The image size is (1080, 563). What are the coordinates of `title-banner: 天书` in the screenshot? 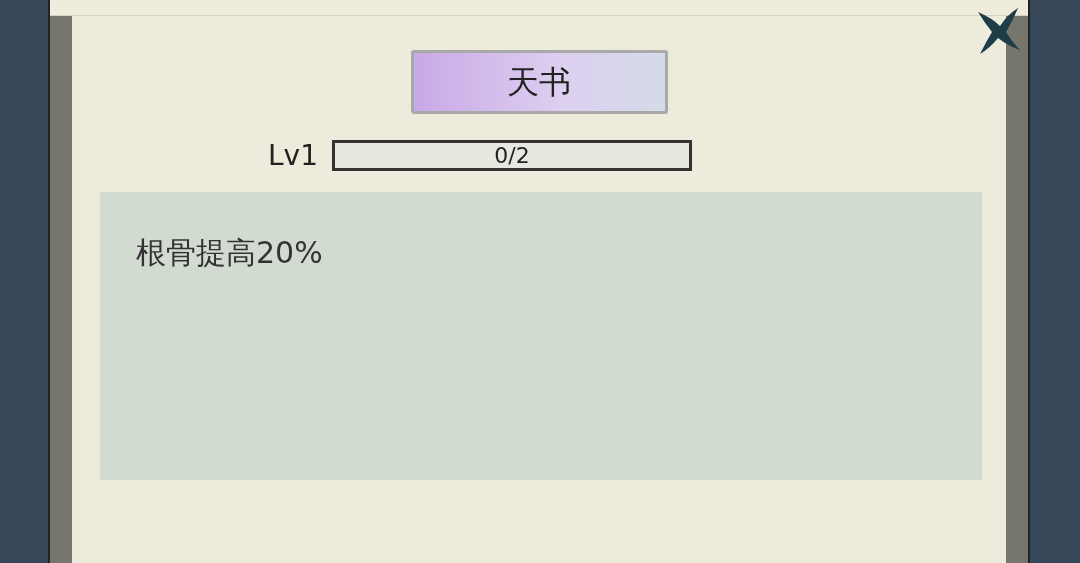 It's located at (539, 82).